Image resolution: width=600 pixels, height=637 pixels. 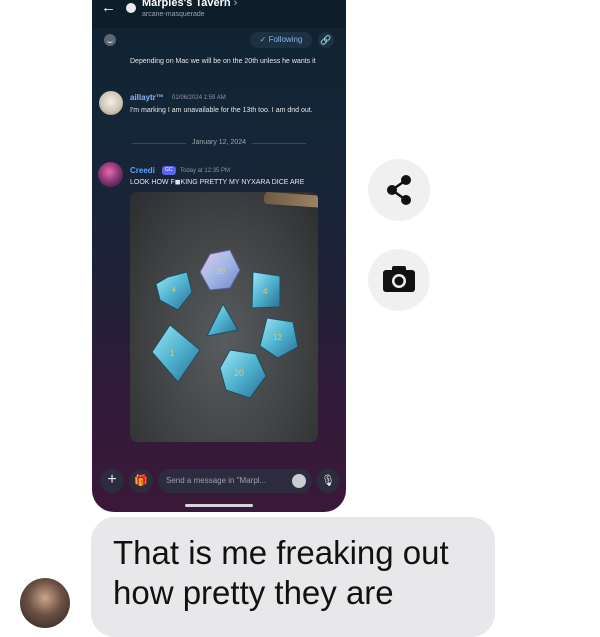 What do you see at coordinates (219, 142) in the screenshot?
I see `date-divider: January 12, 2024` at bounding box center [219, 142].